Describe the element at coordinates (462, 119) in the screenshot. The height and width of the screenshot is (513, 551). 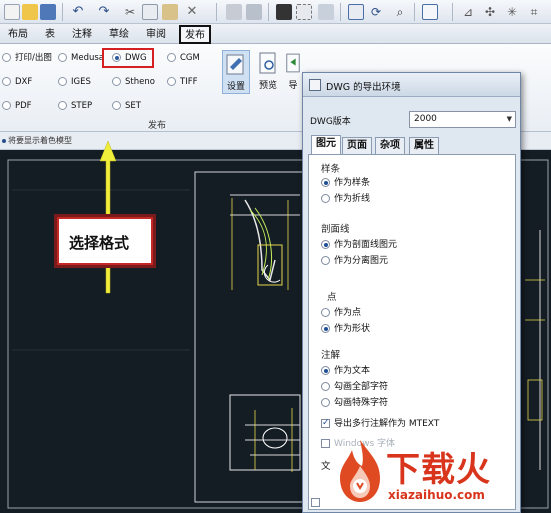
I see `dwg-version-select: 2000 ▼` at that location.